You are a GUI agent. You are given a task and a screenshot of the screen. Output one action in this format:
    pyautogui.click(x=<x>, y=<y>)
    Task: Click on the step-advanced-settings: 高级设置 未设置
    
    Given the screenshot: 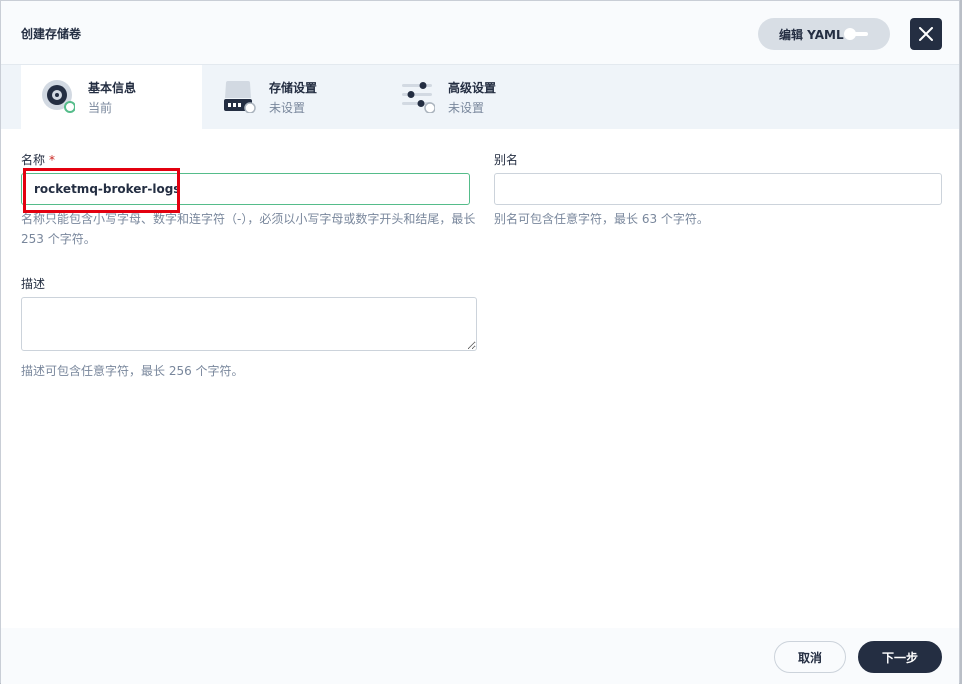 What is the action you would take?
    pyautogui.click(x=471, y=97)
    